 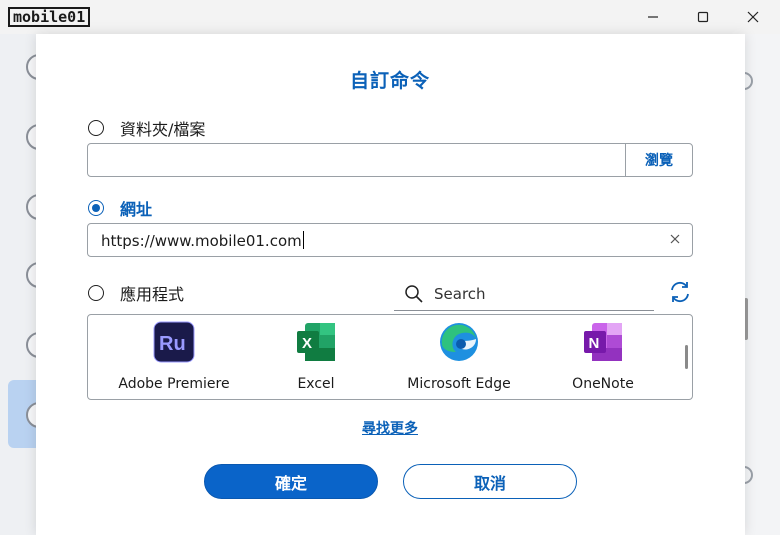 I want to click on minimize-icon, so click(x=653, y=17).